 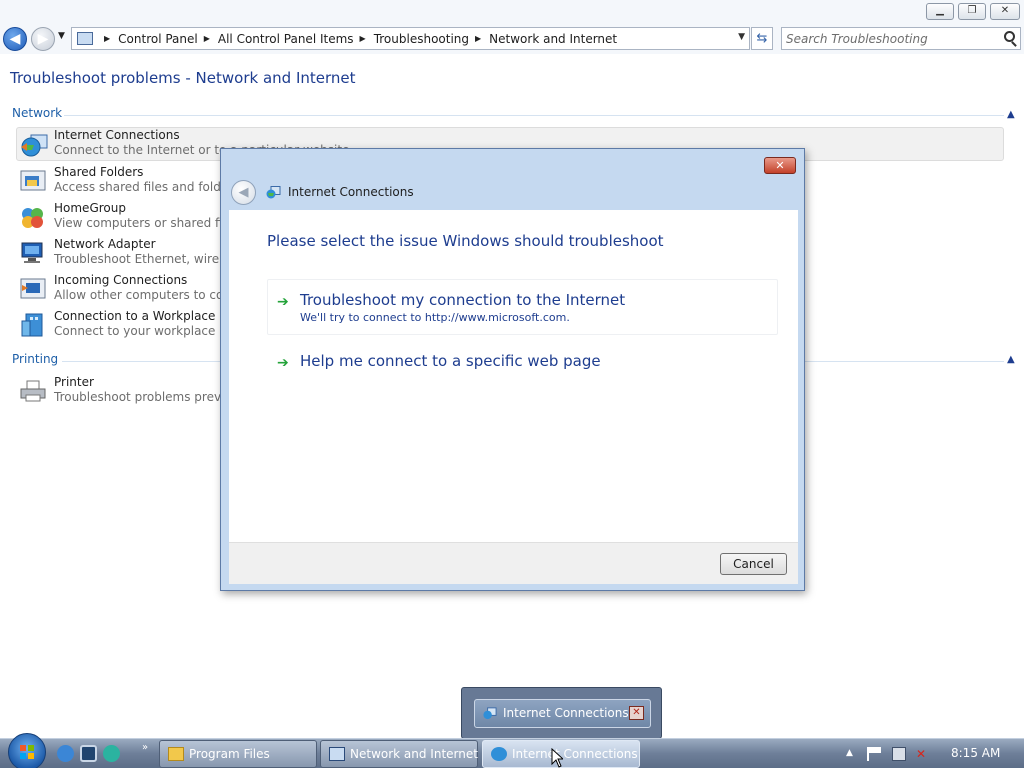 I want to click on taskbar-thumbnail-preview: Internet Connections ✕, so click(x=561, y=713).